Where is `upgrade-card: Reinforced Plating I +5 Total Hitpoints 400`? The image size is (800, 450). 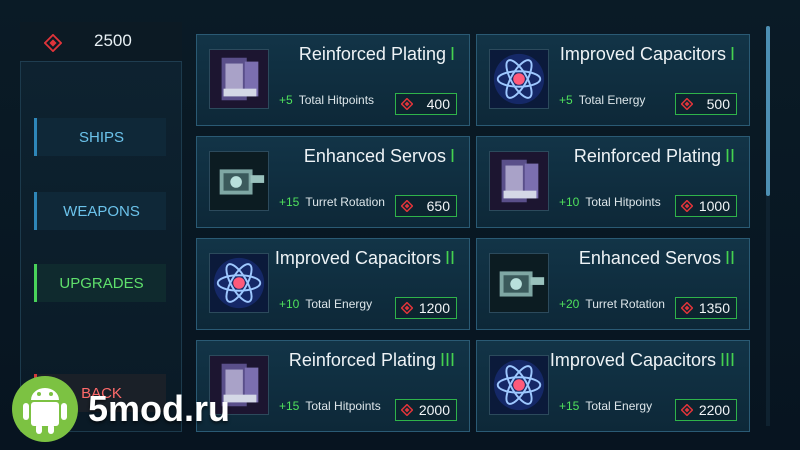
upgrade-card: Reinforced Plating I +5 Total Hitpoints 400 is located at coordinates (333, 80).